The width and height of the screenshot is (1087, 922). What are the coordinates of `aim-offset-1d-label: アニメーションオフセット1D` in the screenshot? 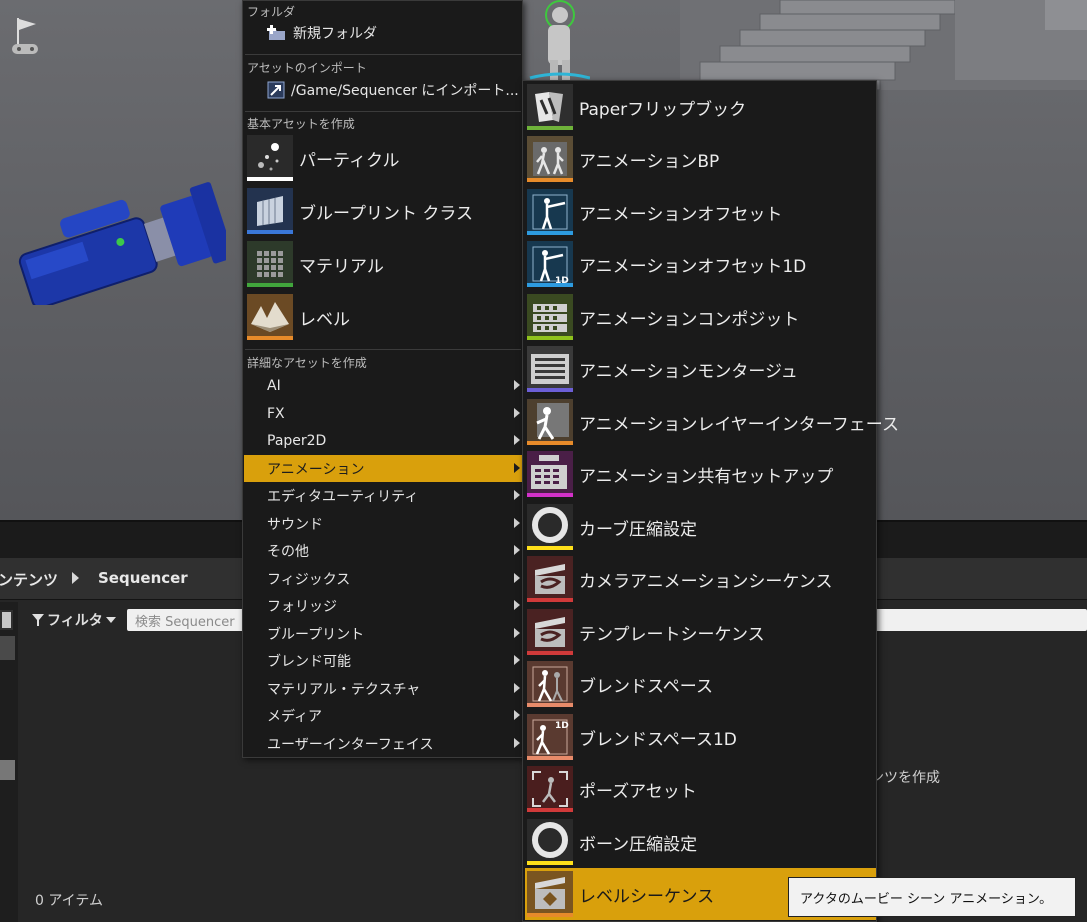 It's located at (693, 266).